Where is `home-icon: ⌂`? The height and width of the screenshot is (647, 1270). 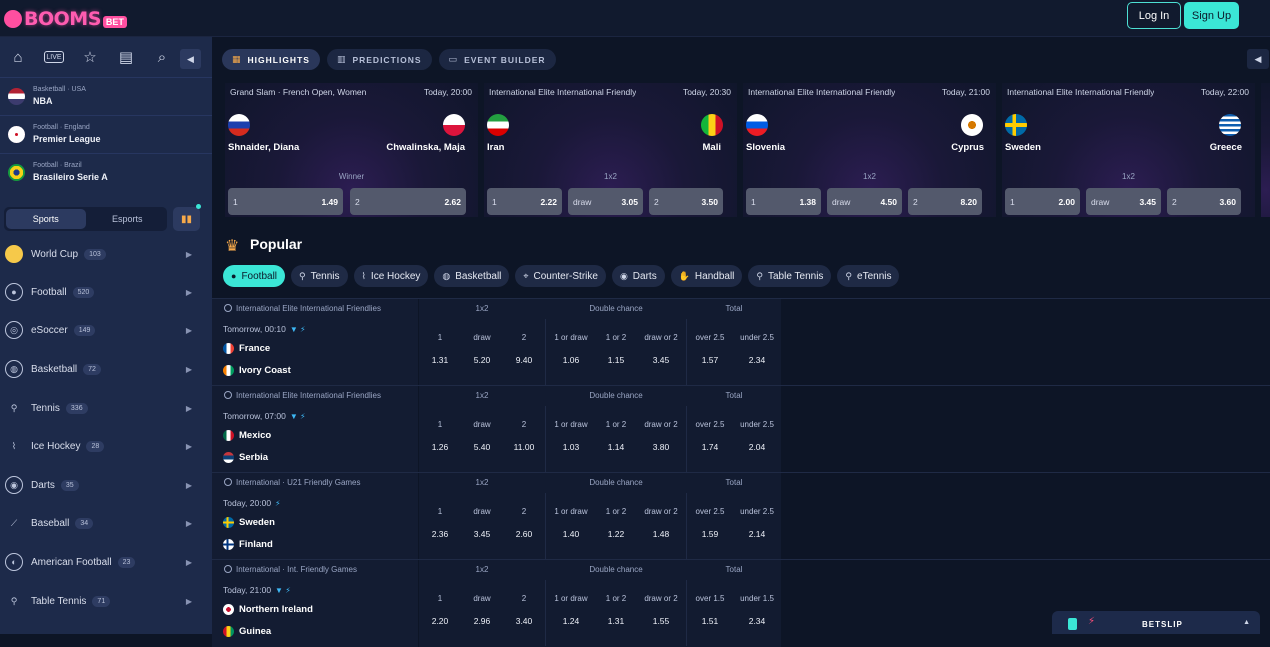 home-icon: ⌂ is located at coordinates (18, 57).